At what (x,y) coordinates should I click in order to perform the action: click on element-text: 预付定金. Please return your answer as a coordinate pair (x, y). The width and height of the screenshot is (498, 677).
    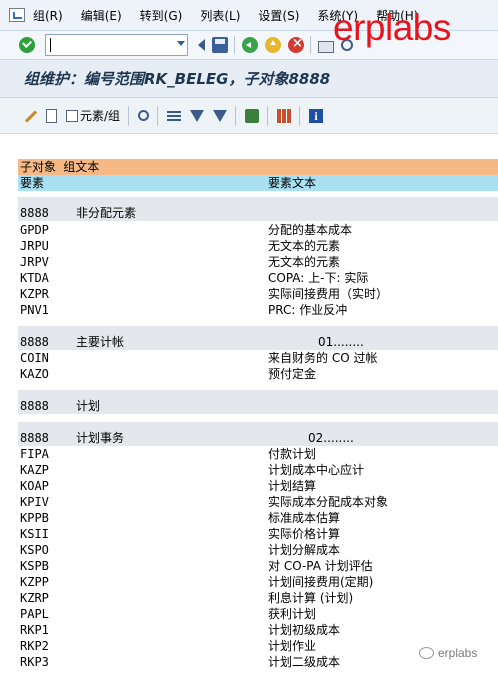
    Looking at the image, I should click on (292, 374).